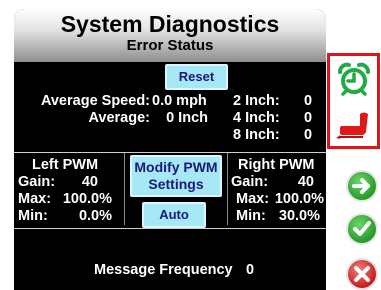  Describe the element at coordinates (119, 118) in the screenshot. I see `average-label: Average:` at that location.